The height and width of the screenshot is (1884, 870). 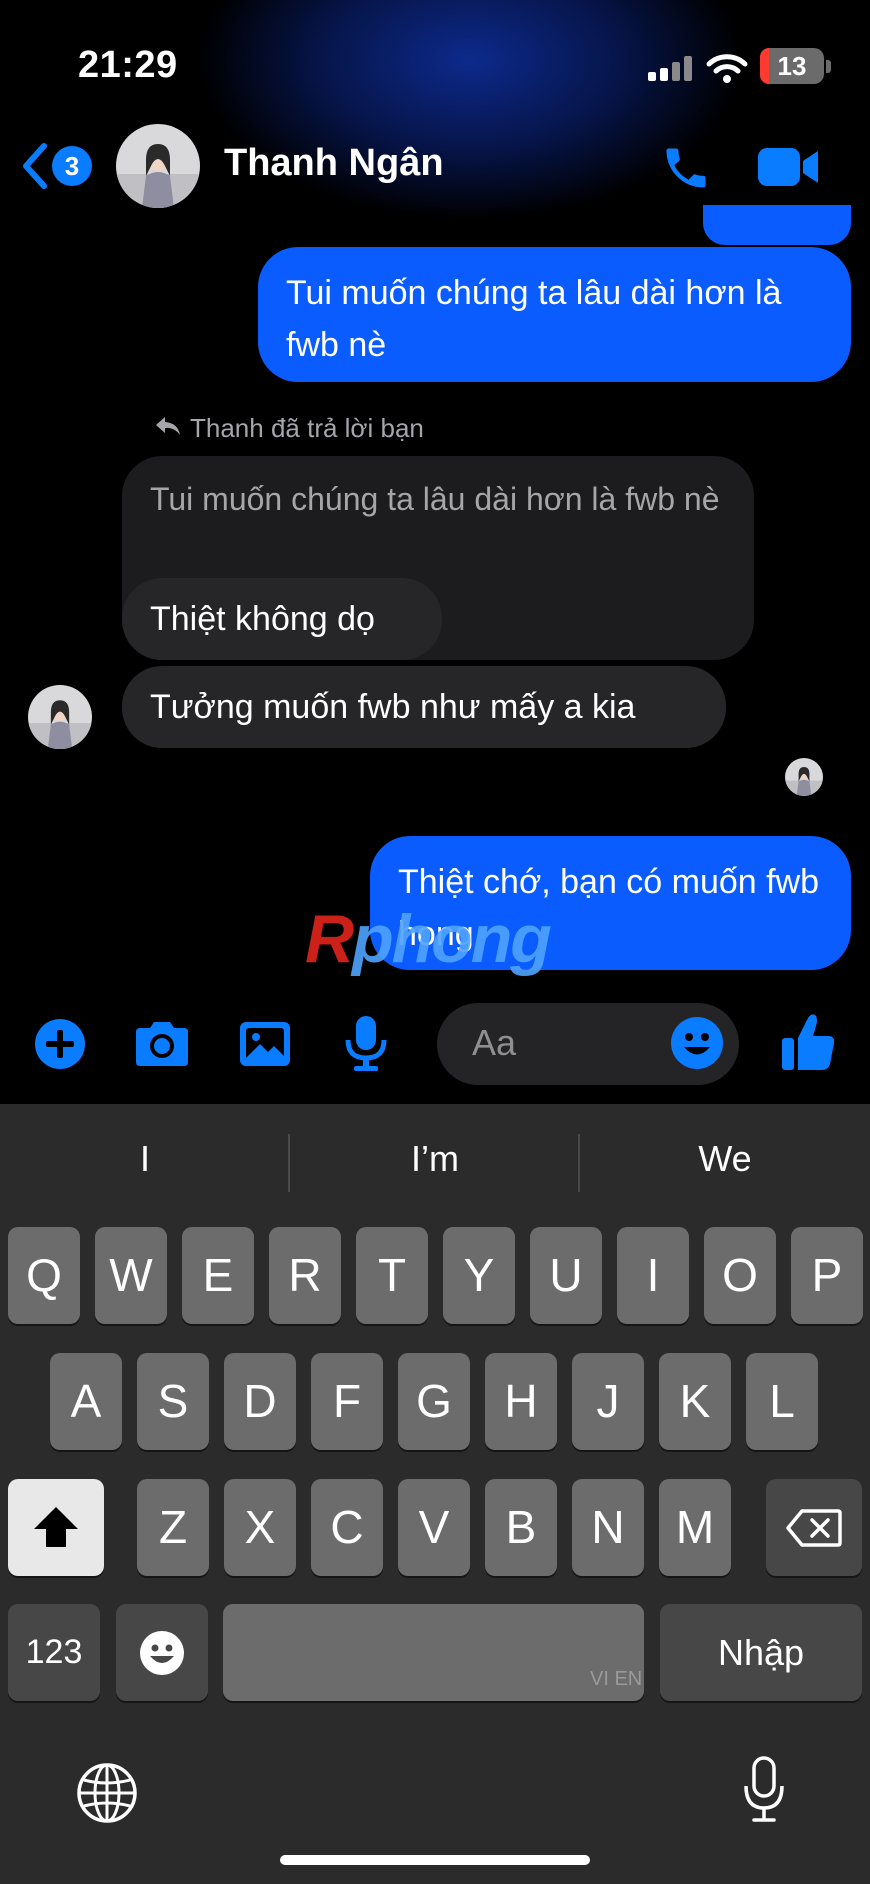 What do you see at coordinates (434, 1527) in the screenshot?
I see `key-v: V` at bounding box center [434, 1527].